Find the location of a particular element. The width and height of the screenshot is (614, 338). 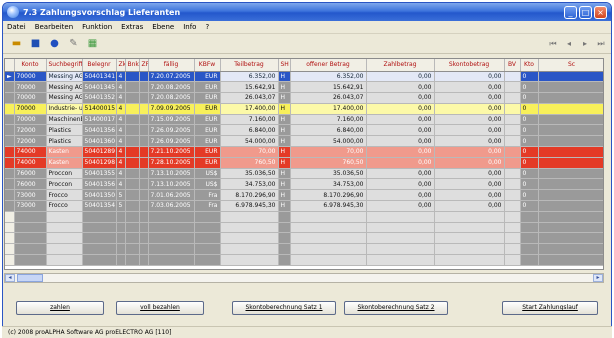

scroll-left-icon: ◂ is located at coordinates (10, 278).